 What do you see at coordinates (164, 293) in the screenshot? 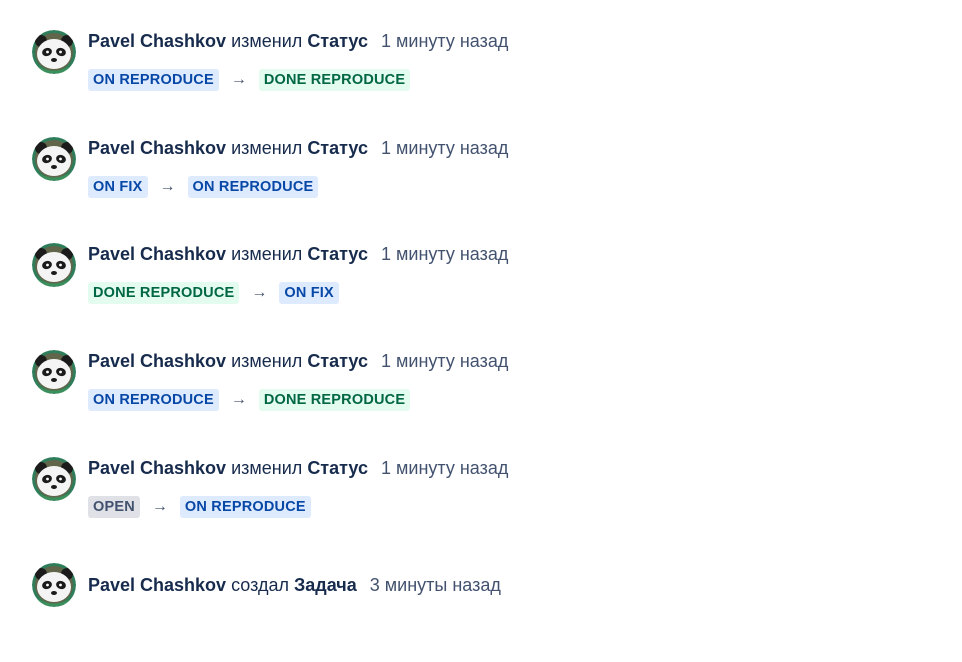
I see `status-from-lozenge: DONE REPRODUCE` at bounding box center [164, 293].